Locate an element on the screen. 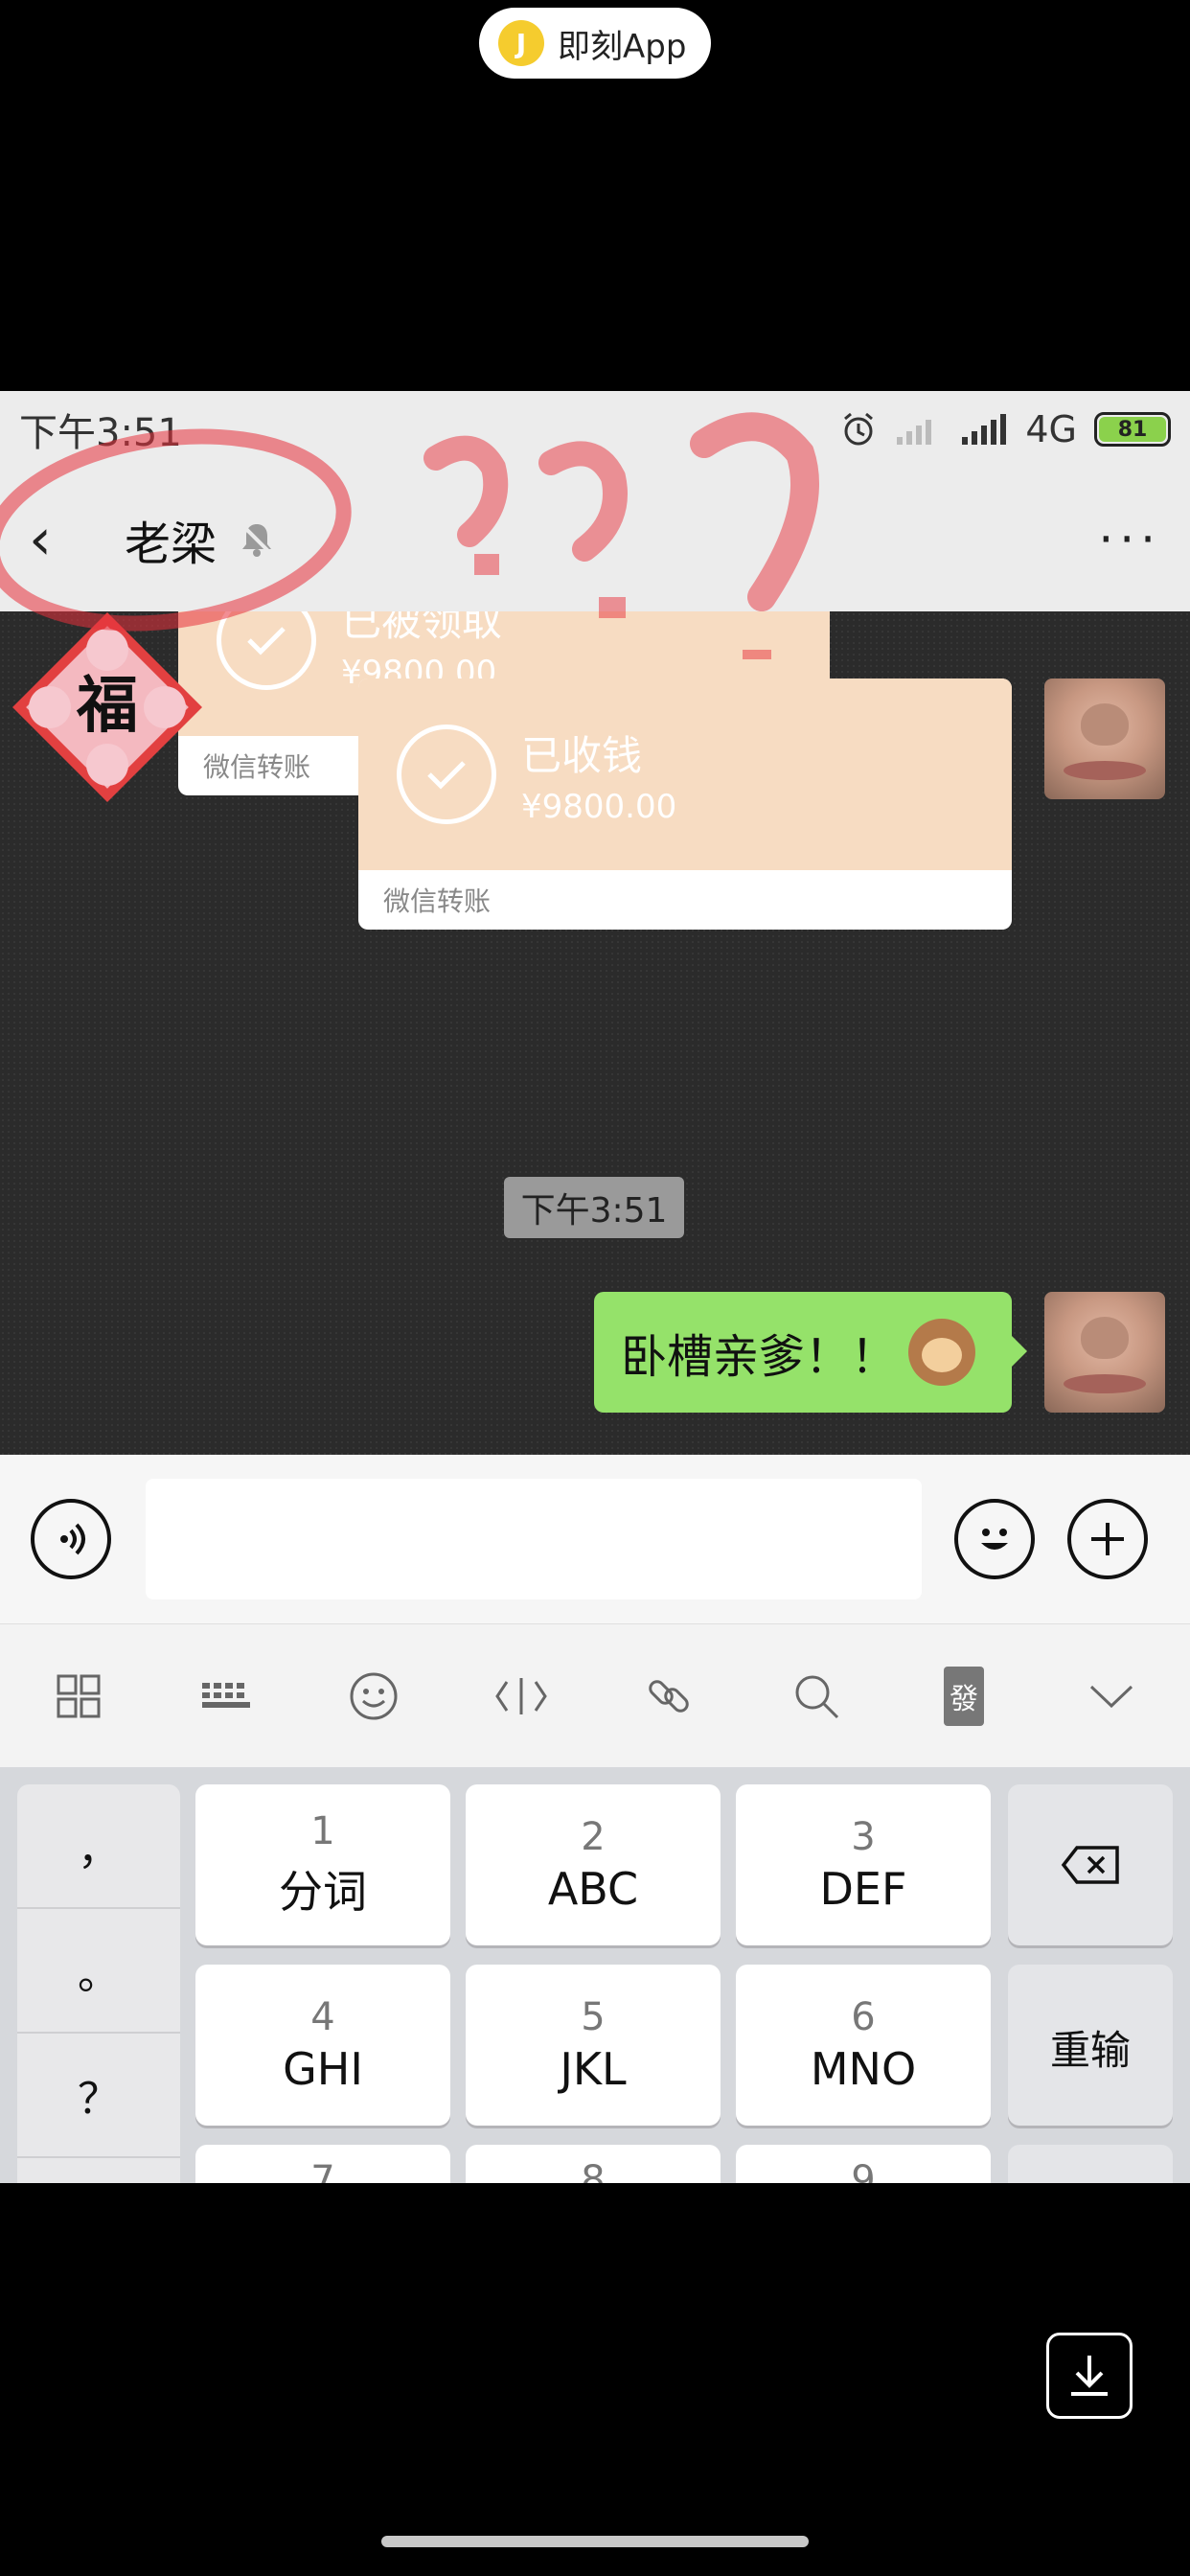  key-label: JKL is located at coordinates (593, 2069).